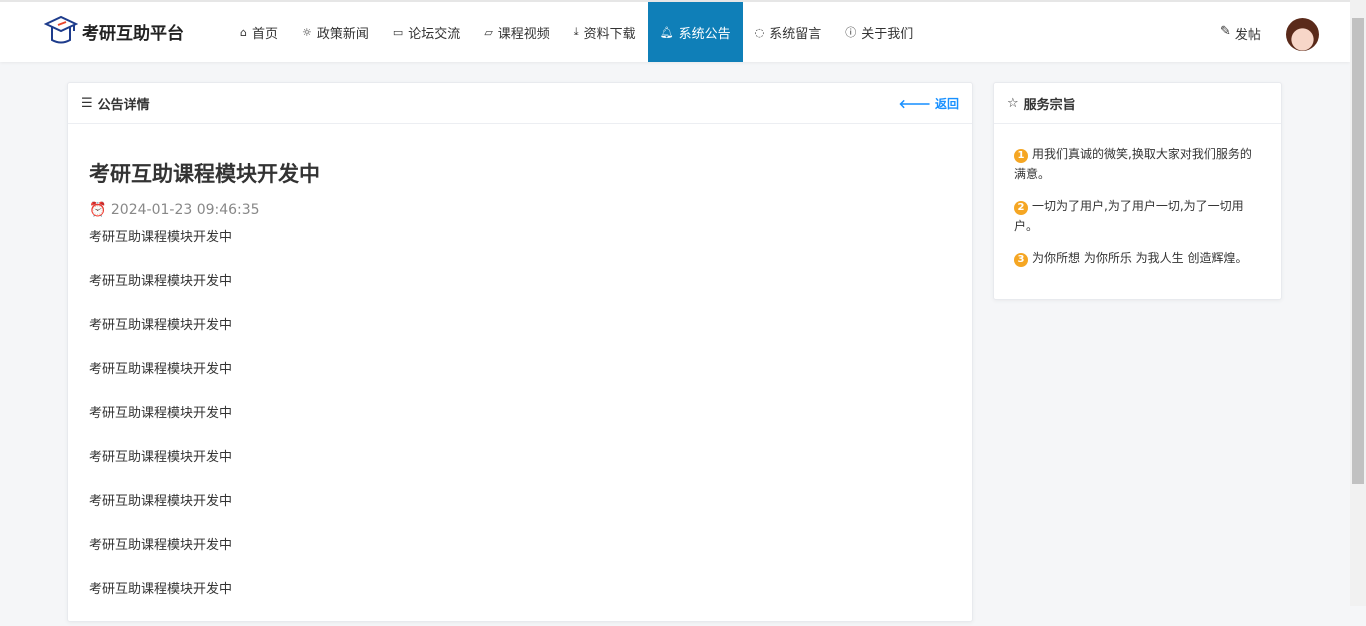 The width and height of the screenshot is (1366, 626). Describe the element at coordinates (185, 210) in the screenshot. I see `time-text: 2024-01-23 09:46:35` at that location.